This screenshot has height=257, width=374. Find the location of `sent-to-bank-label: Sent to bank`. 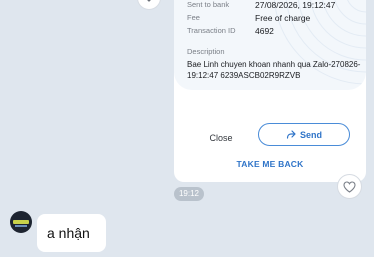

sent-to-bank-label: Sent to bank is located at coordinates (208, 4).